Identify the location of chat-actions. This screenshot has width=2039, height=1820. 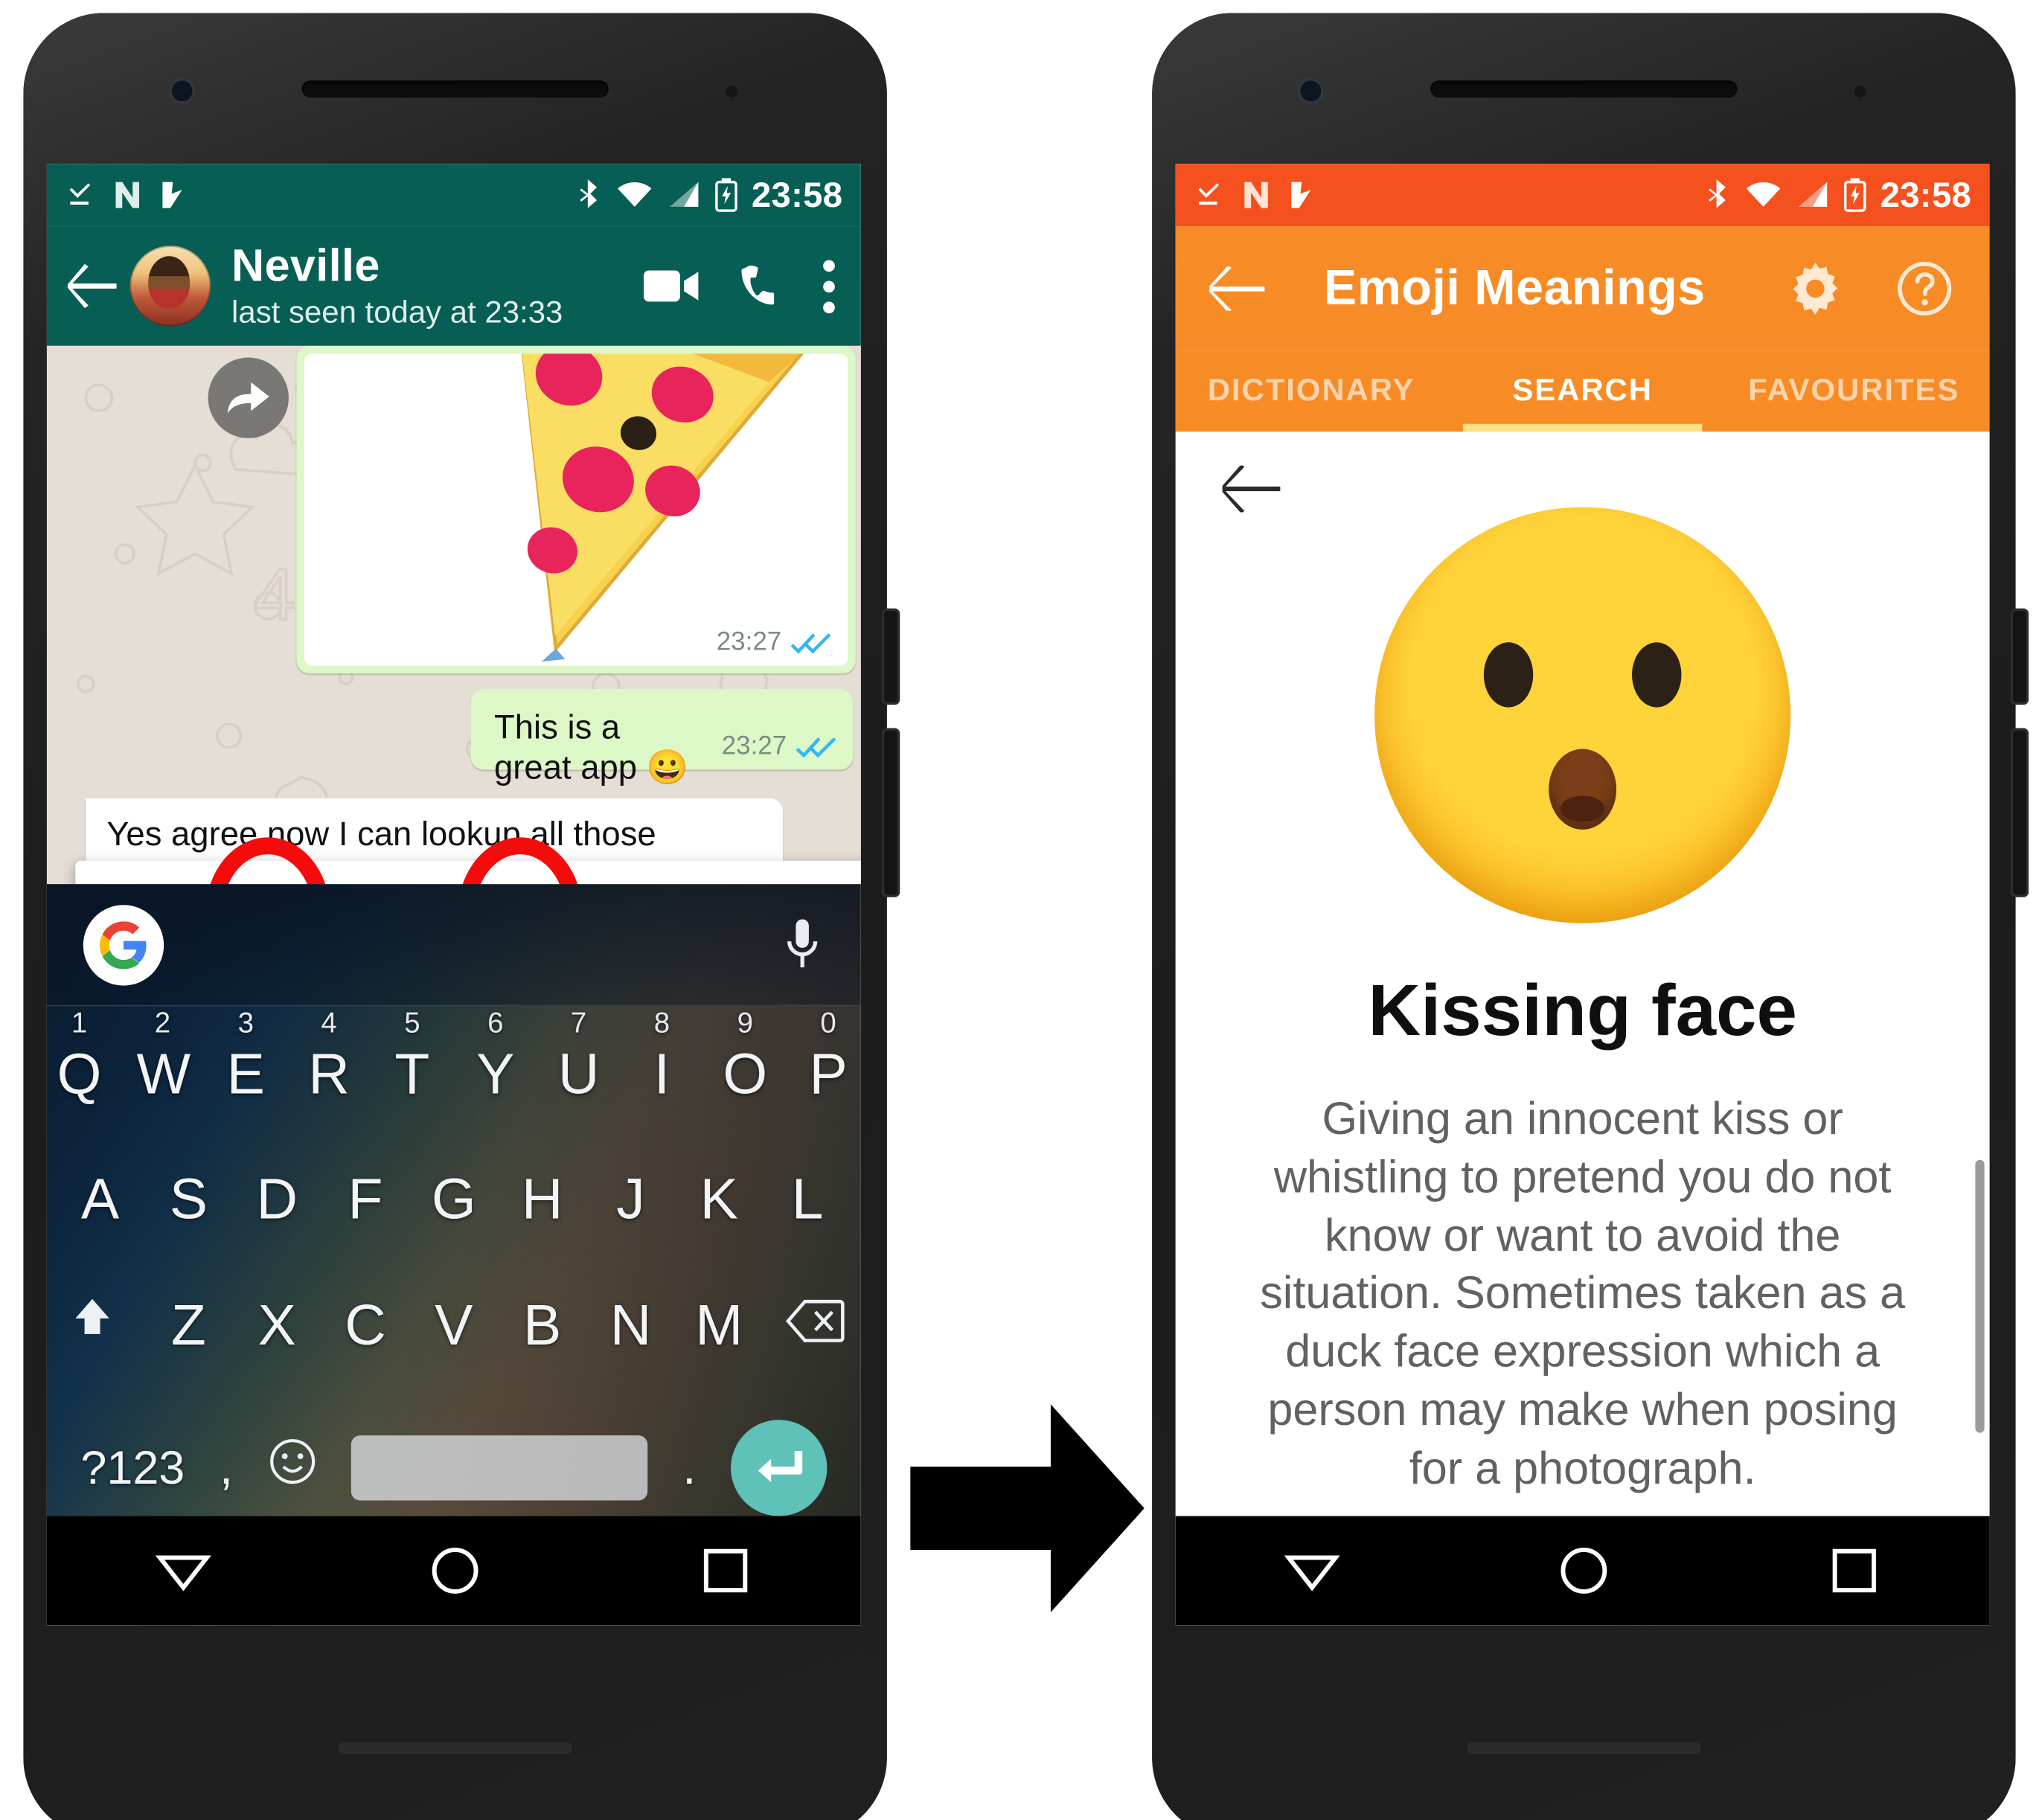
(742, 286).